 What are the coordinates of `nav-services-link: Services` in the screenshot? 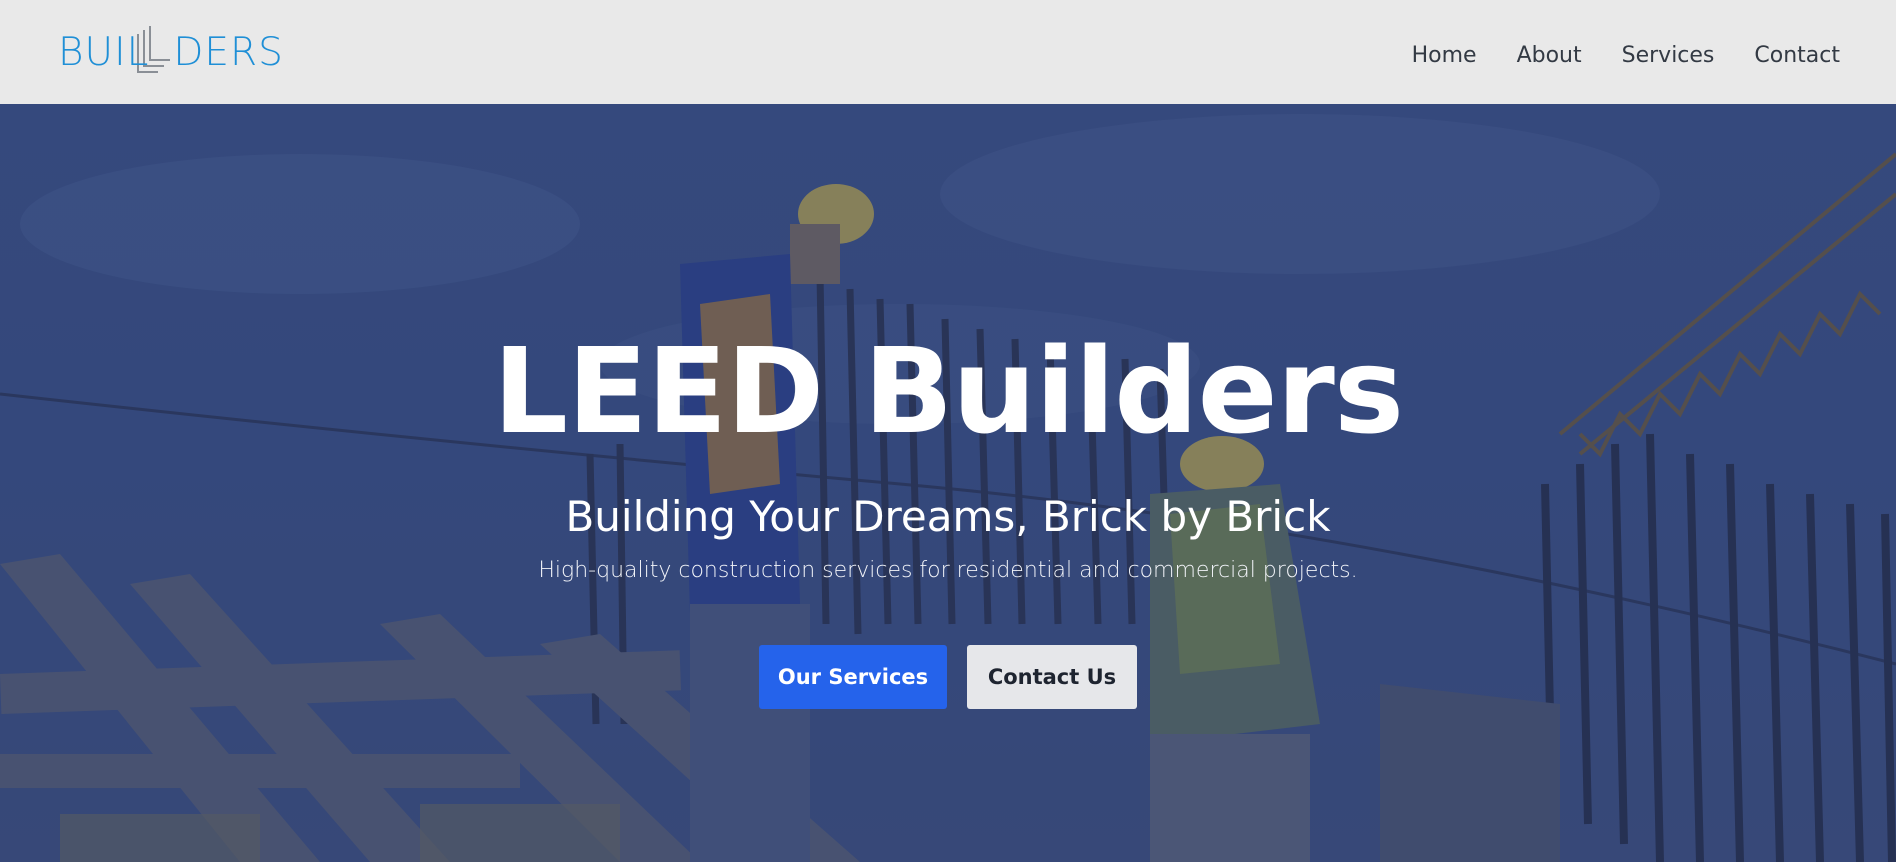 It's located at (1668, 55).